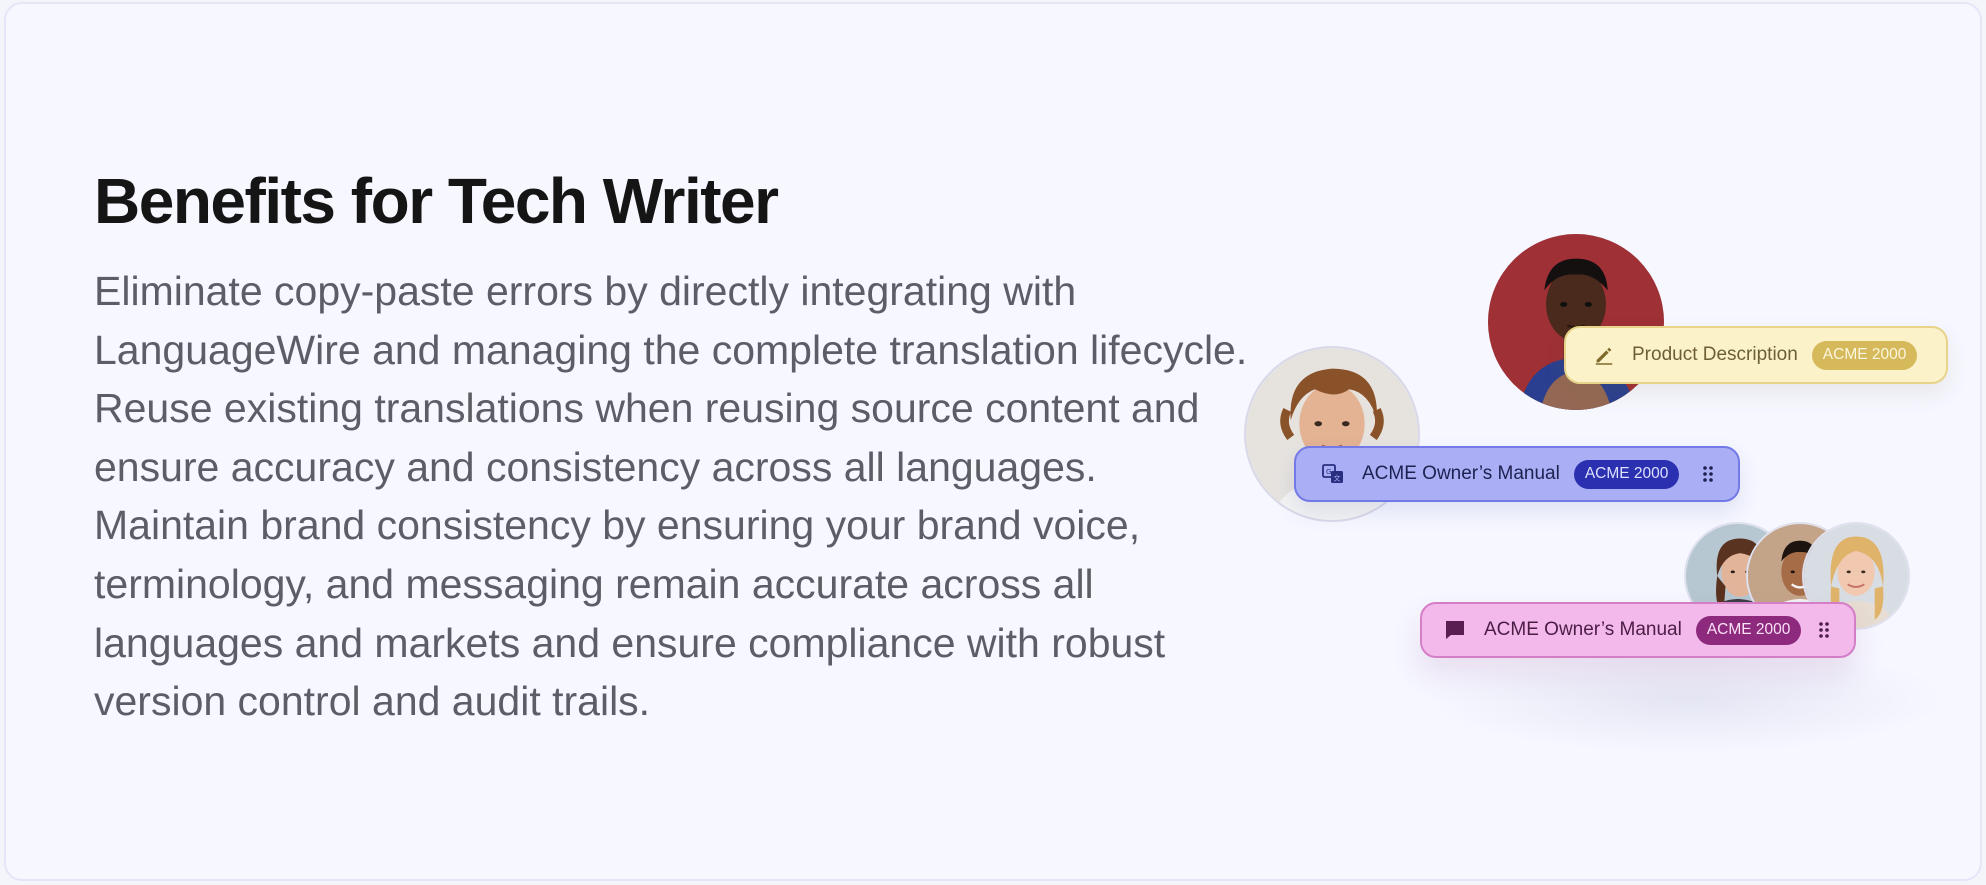 The height and width of the screenshot is (885, 1986). Describe the element at coordinates (1715, 354) in the screenshot. I see `card-label: Product Description` at that location.